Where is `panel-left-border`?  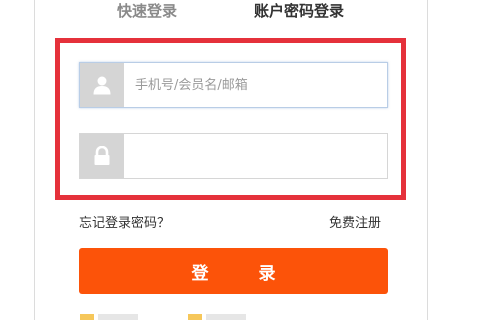 panel-left-border is located at coordinates (34, 160).